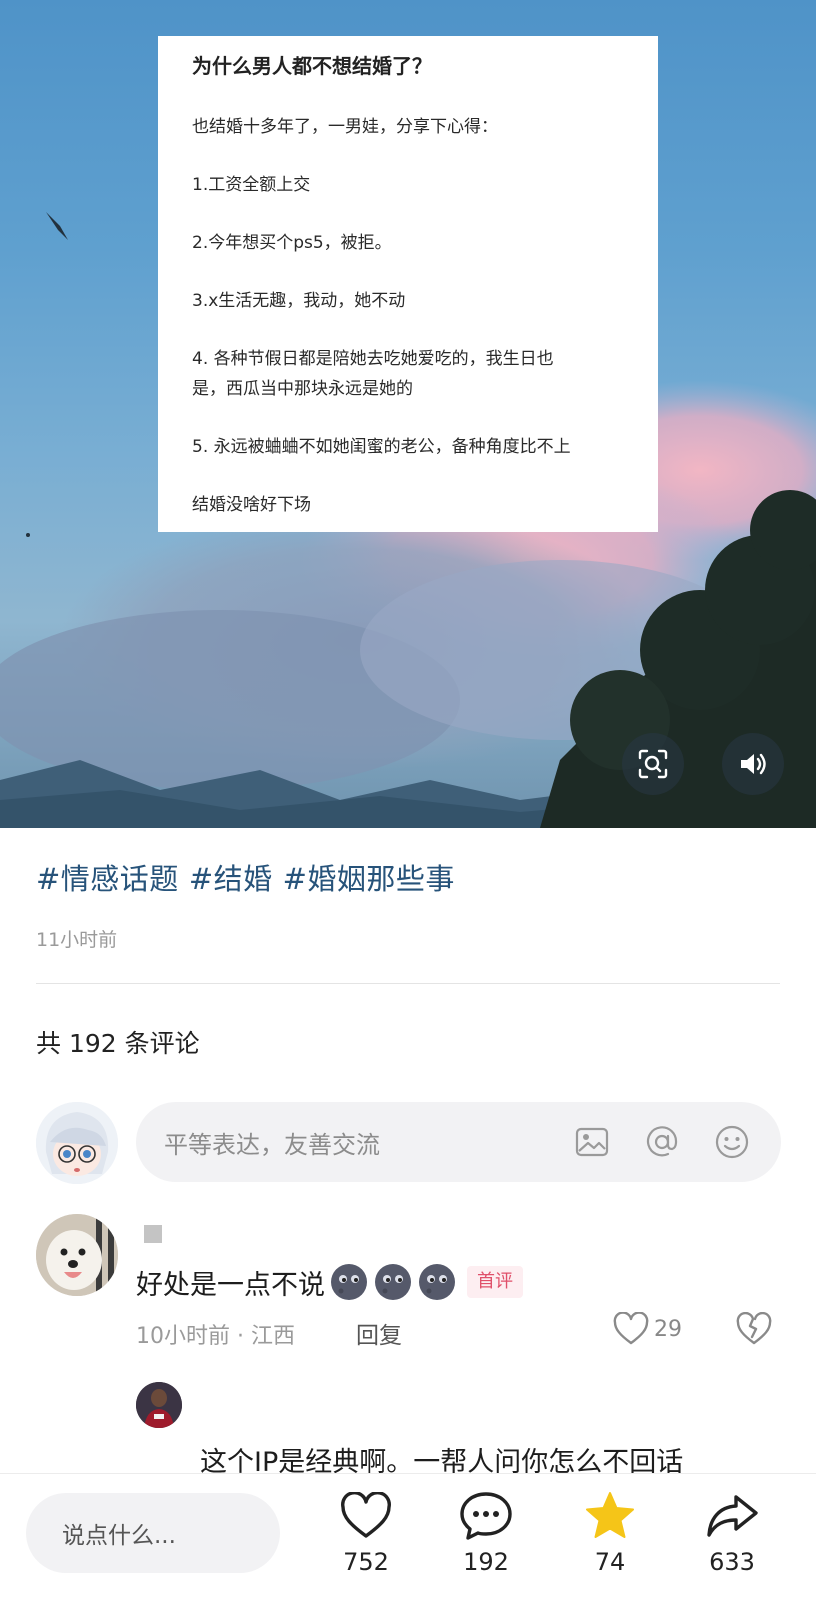  Describe the element at coordinates (668, 1329) in the screenshot. I see `comment-like-count: 29` at that location.